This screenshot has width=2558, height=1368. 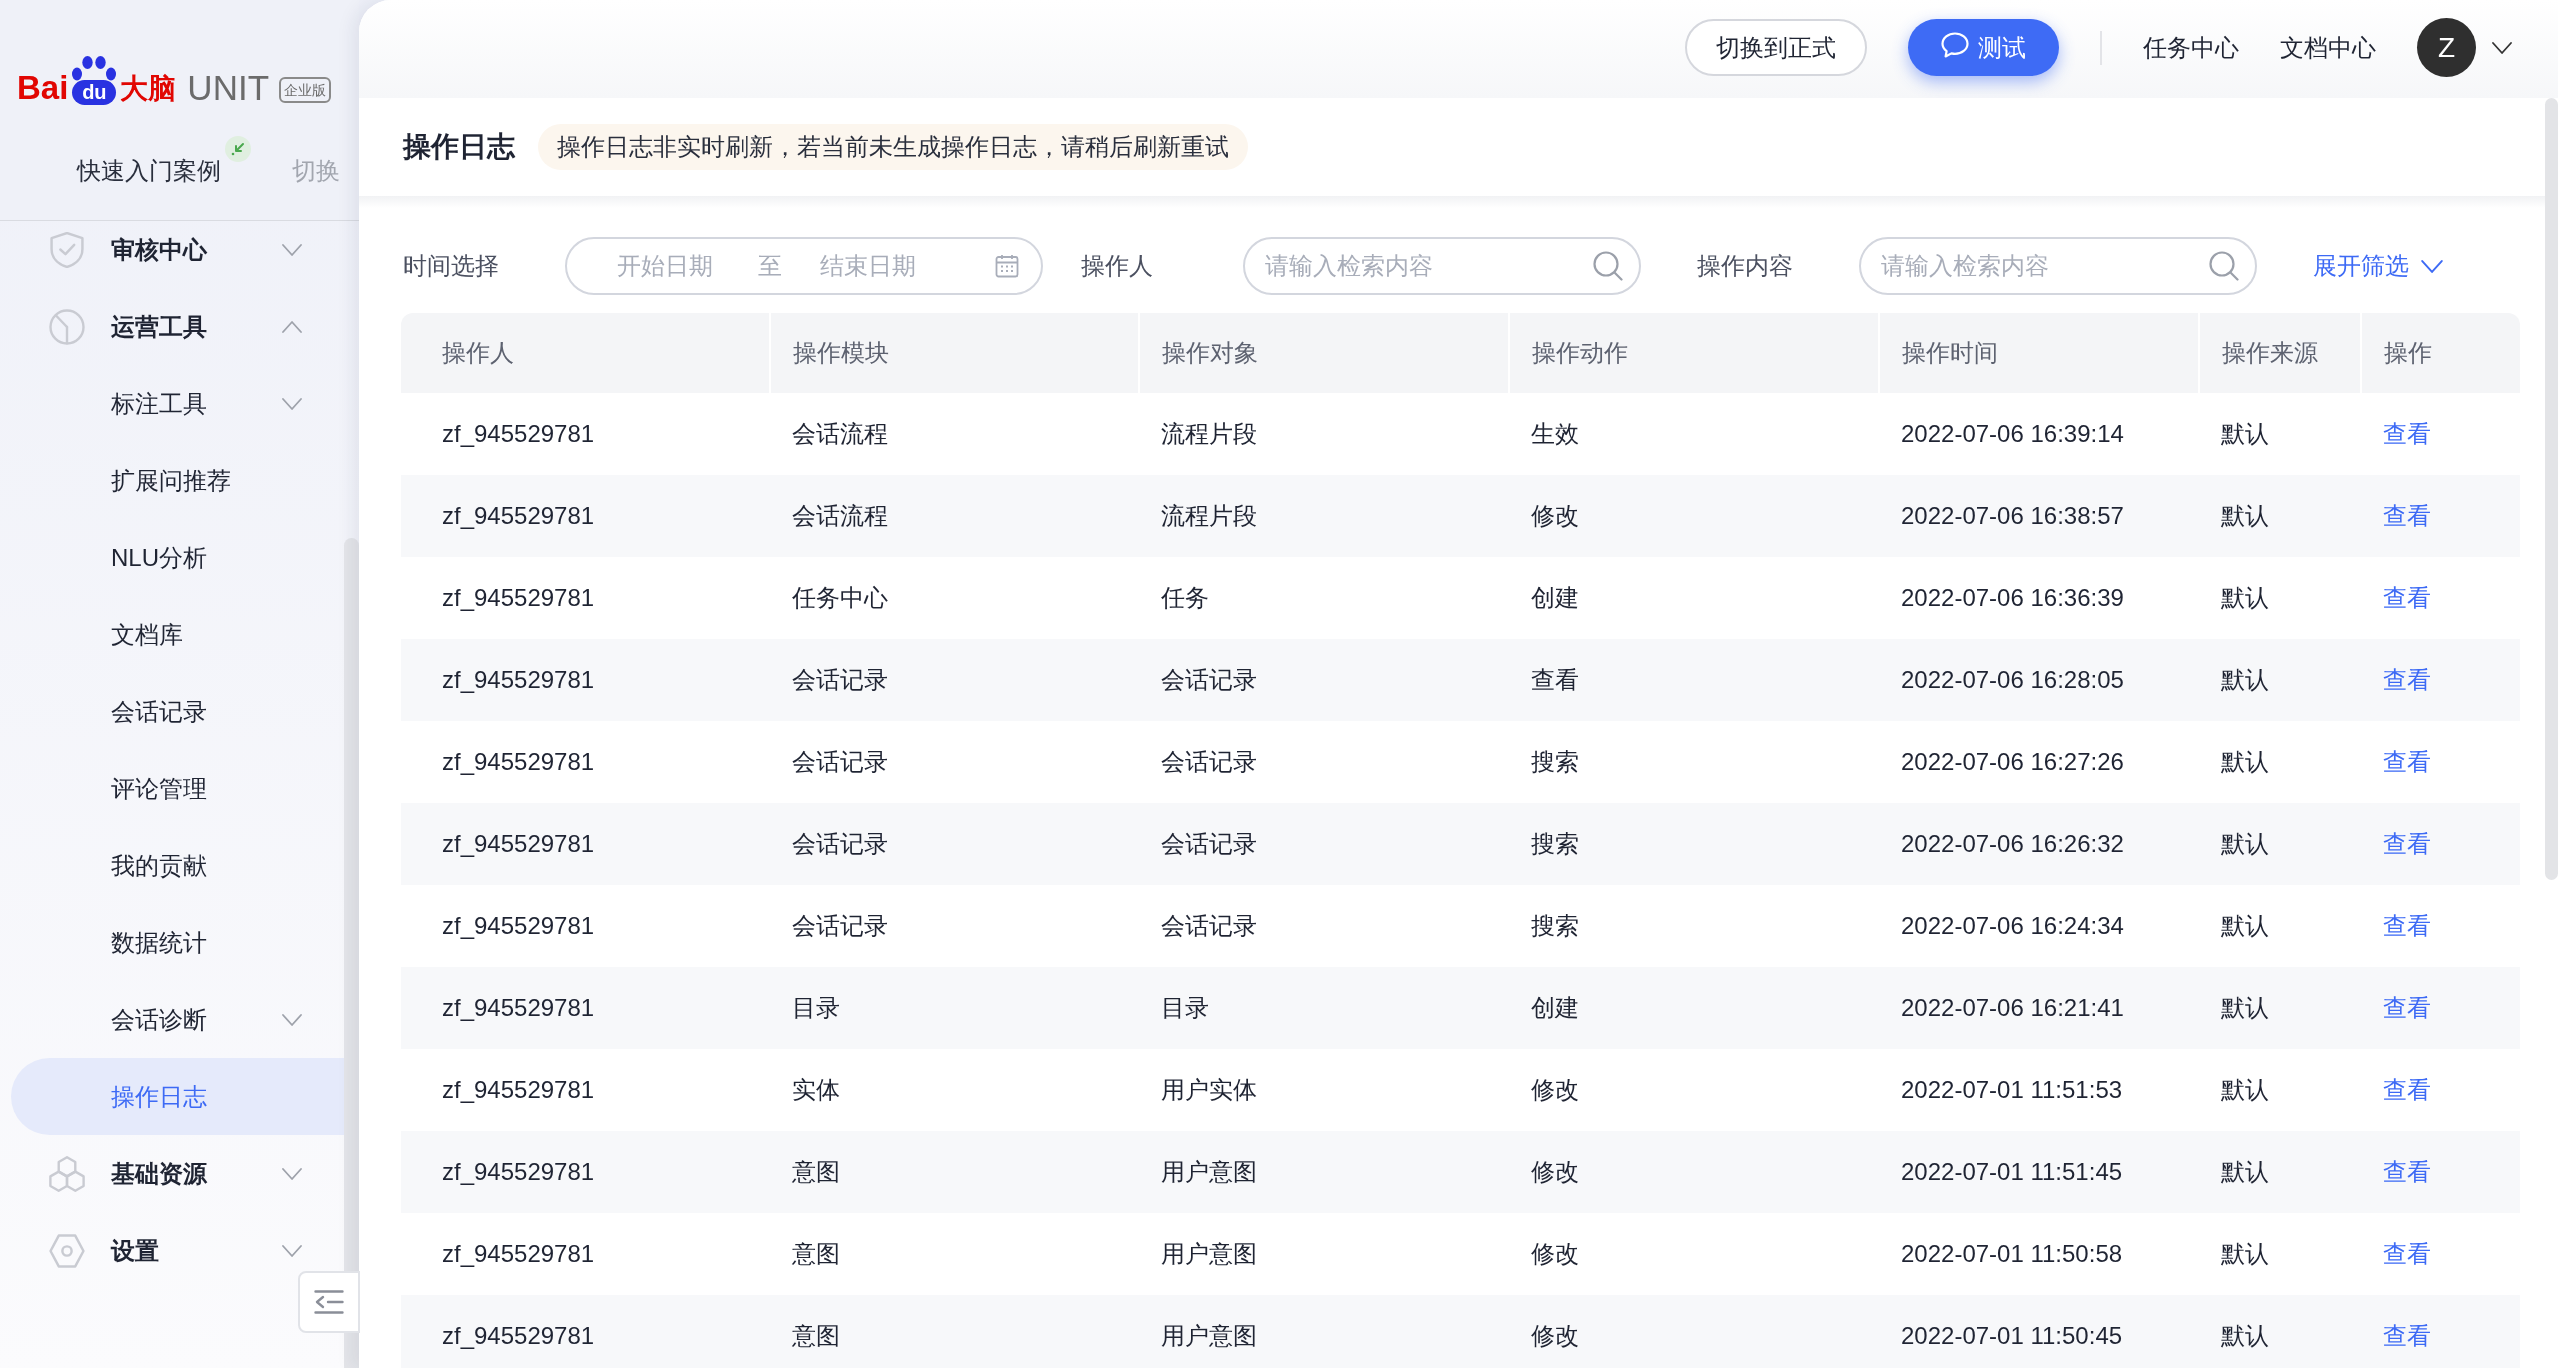 What do you see at coordinates (177, 1096) in the screenshot?
I see `sidebar-item: 操作日志` at bounding box center [177, 1096].